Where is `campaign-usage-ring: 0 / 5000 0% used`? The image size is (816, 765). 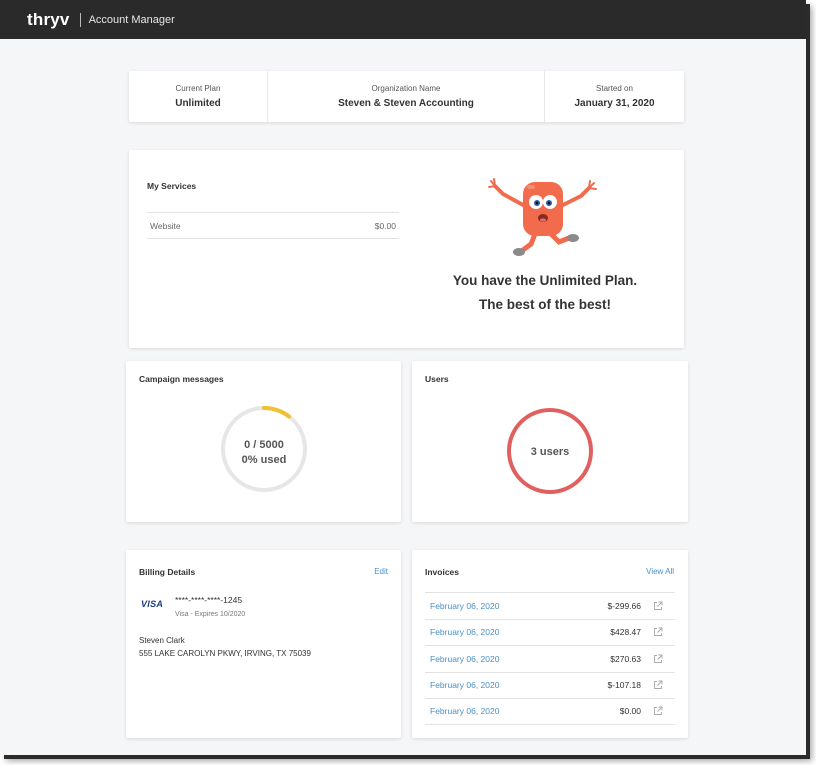
campaign-usage-ring: 0 / 5000 0% used is located at coordinates (264, 449).